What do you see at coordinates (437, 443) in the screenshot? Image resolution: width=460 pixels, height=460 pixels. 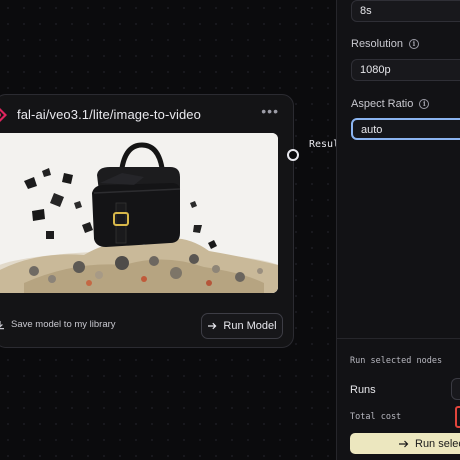 I see `run-selected-label: Run selected` at bounding box center [437, 443].